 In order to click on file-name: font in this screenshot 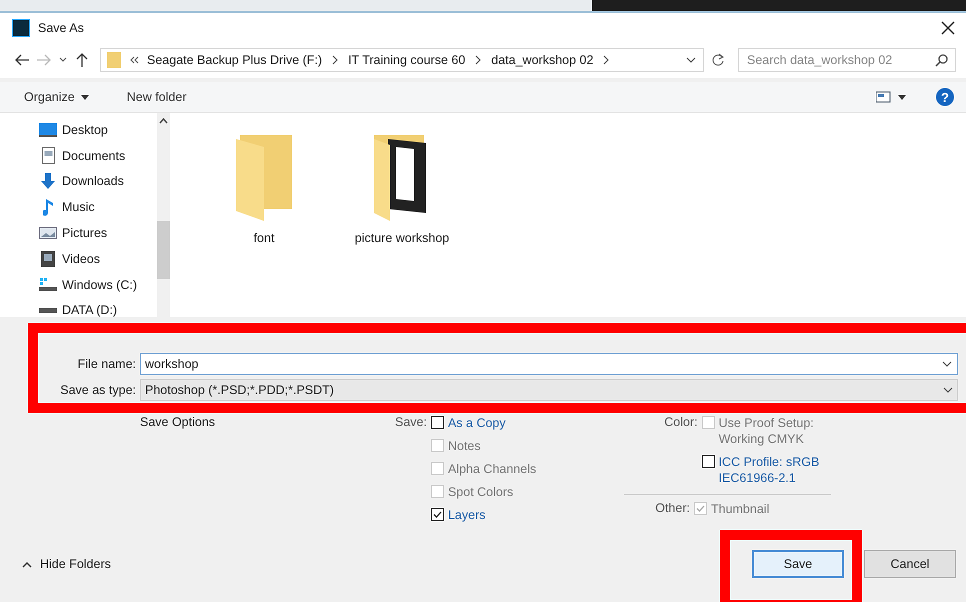, I will do `click(264, 238)`.